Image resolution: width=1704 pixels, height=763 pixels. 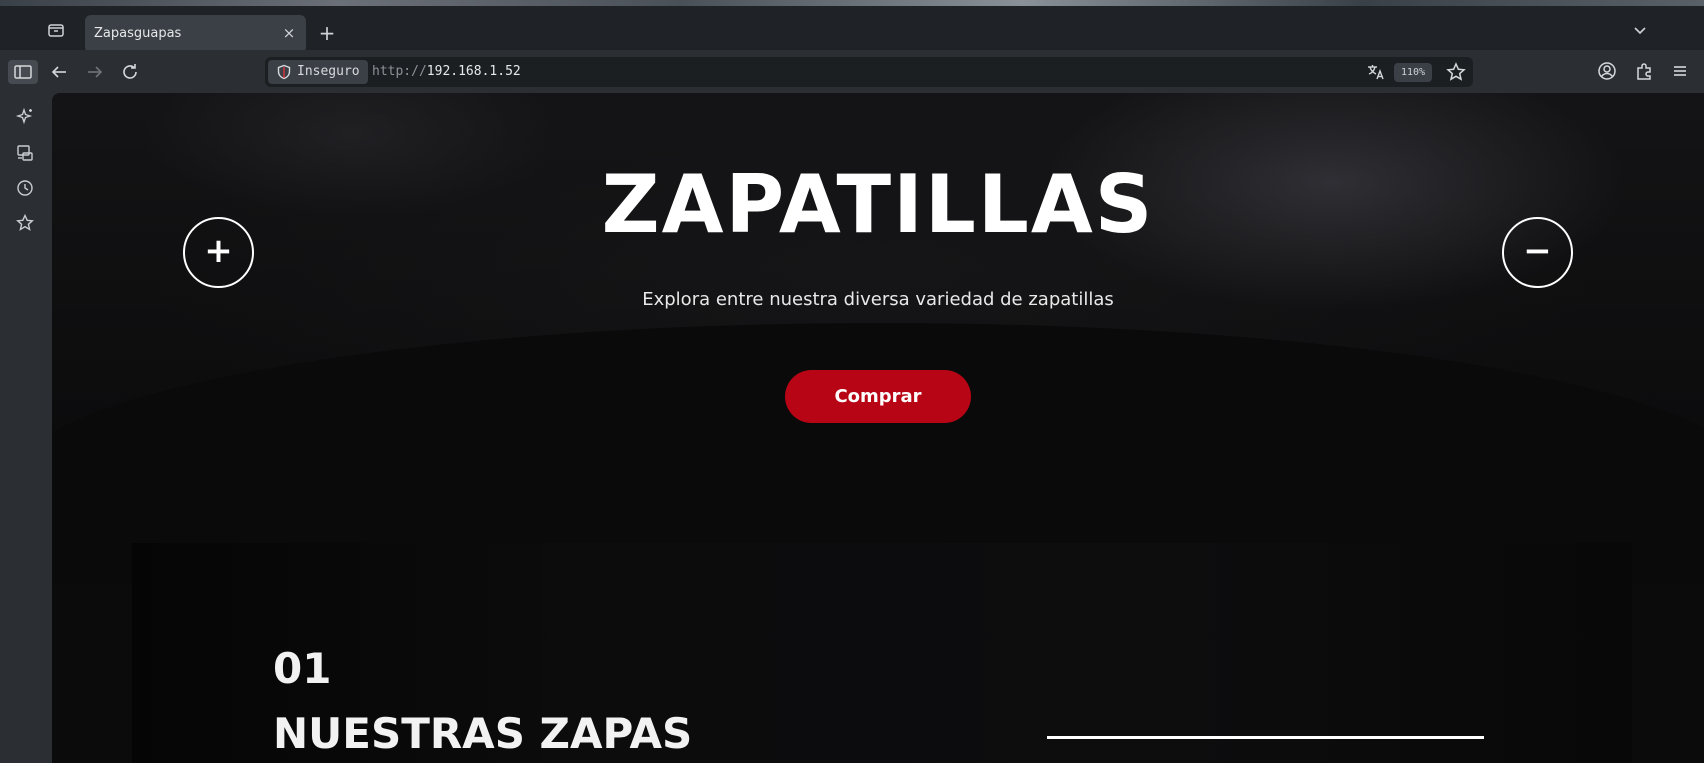 What do you see at coordinates (218, 252) in the screenshot?
I see `carousel-plus-button: +` at bounding box center [218, 252].